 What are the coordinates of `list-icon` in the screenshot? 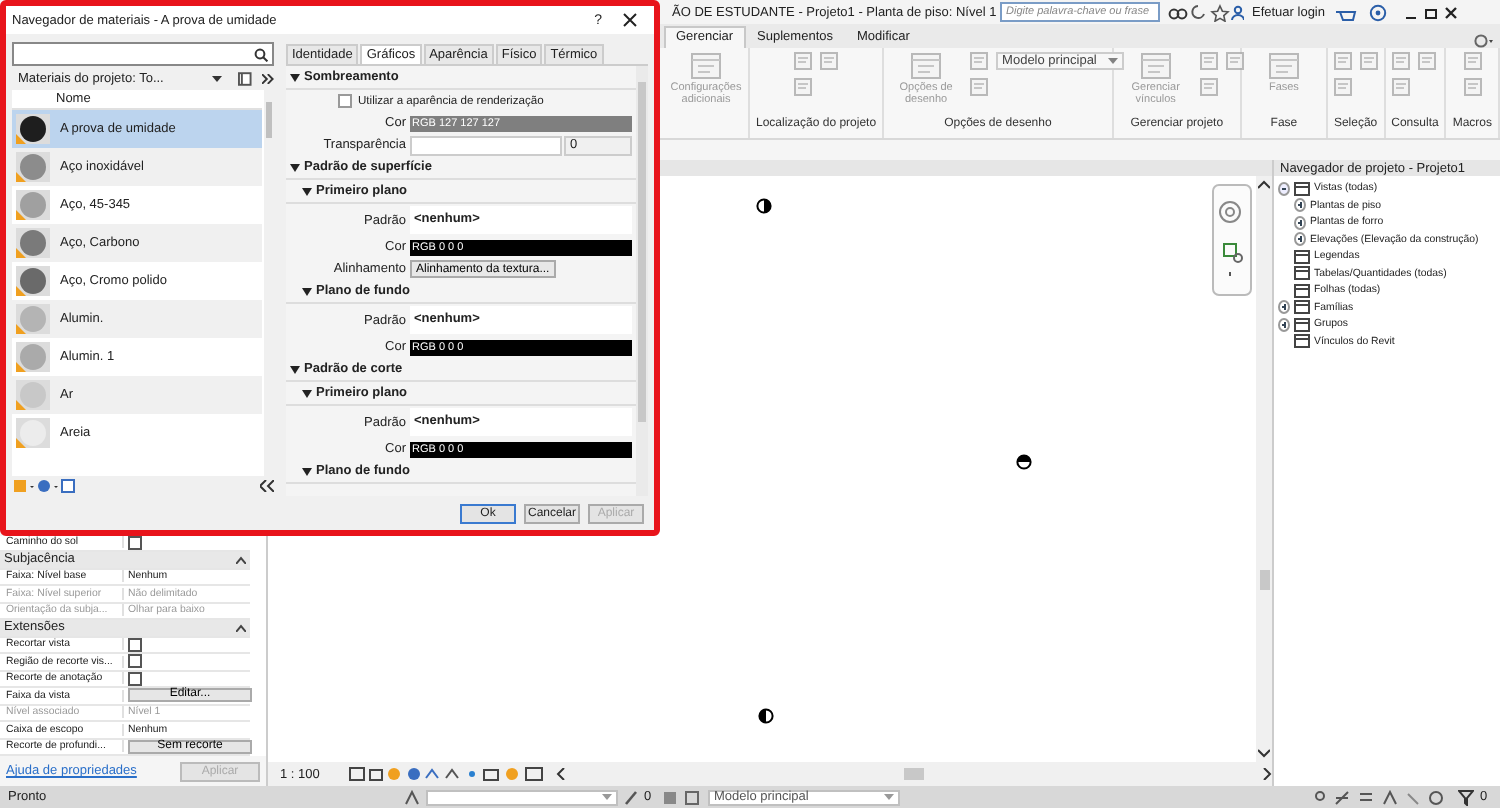 It's located at (1302, 188).